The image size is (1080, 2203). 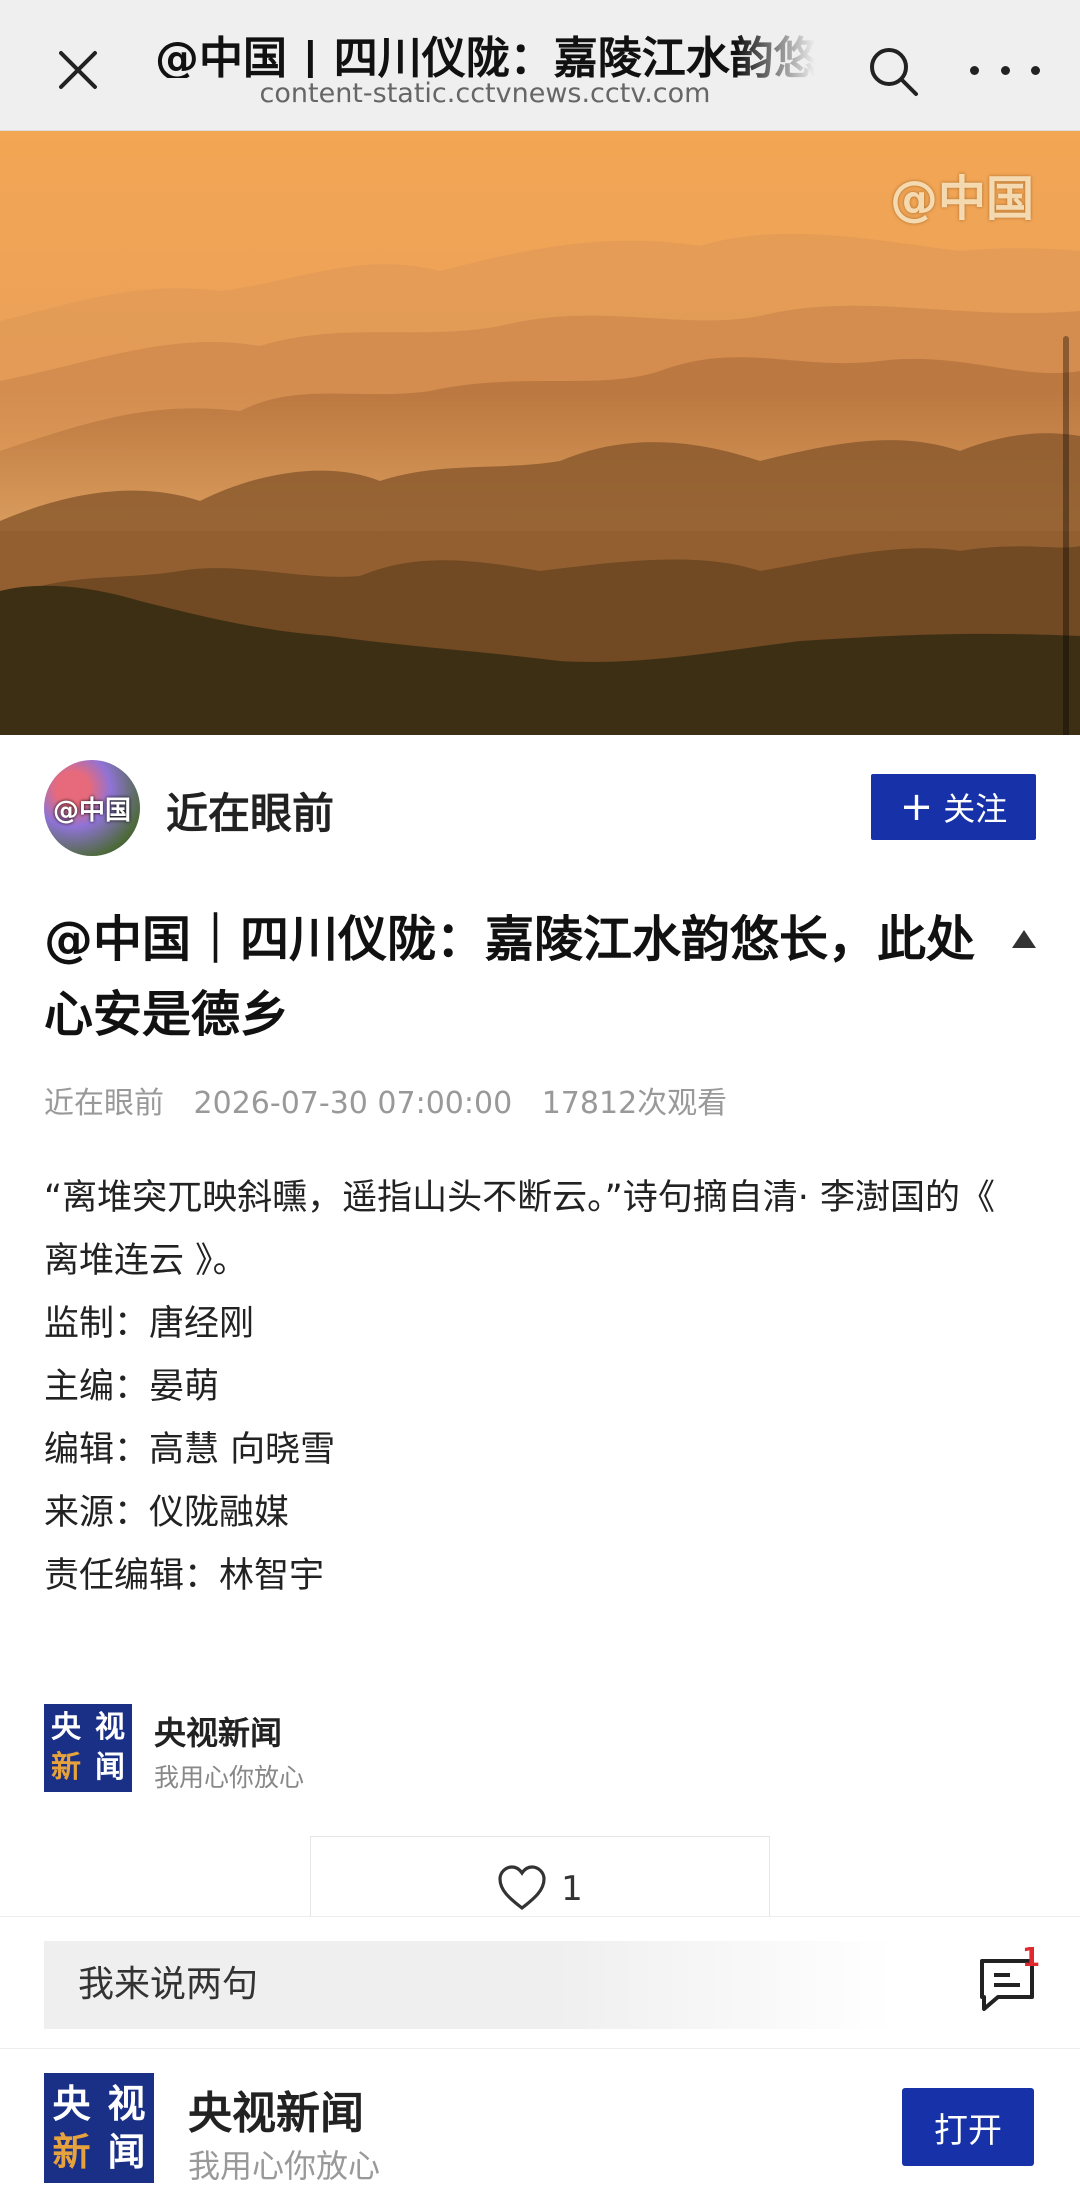 What do you see at coordinates (276, 2113) in the screenshot?
I see `app-name: 央视新闻` at bounding box center [276, 2113].